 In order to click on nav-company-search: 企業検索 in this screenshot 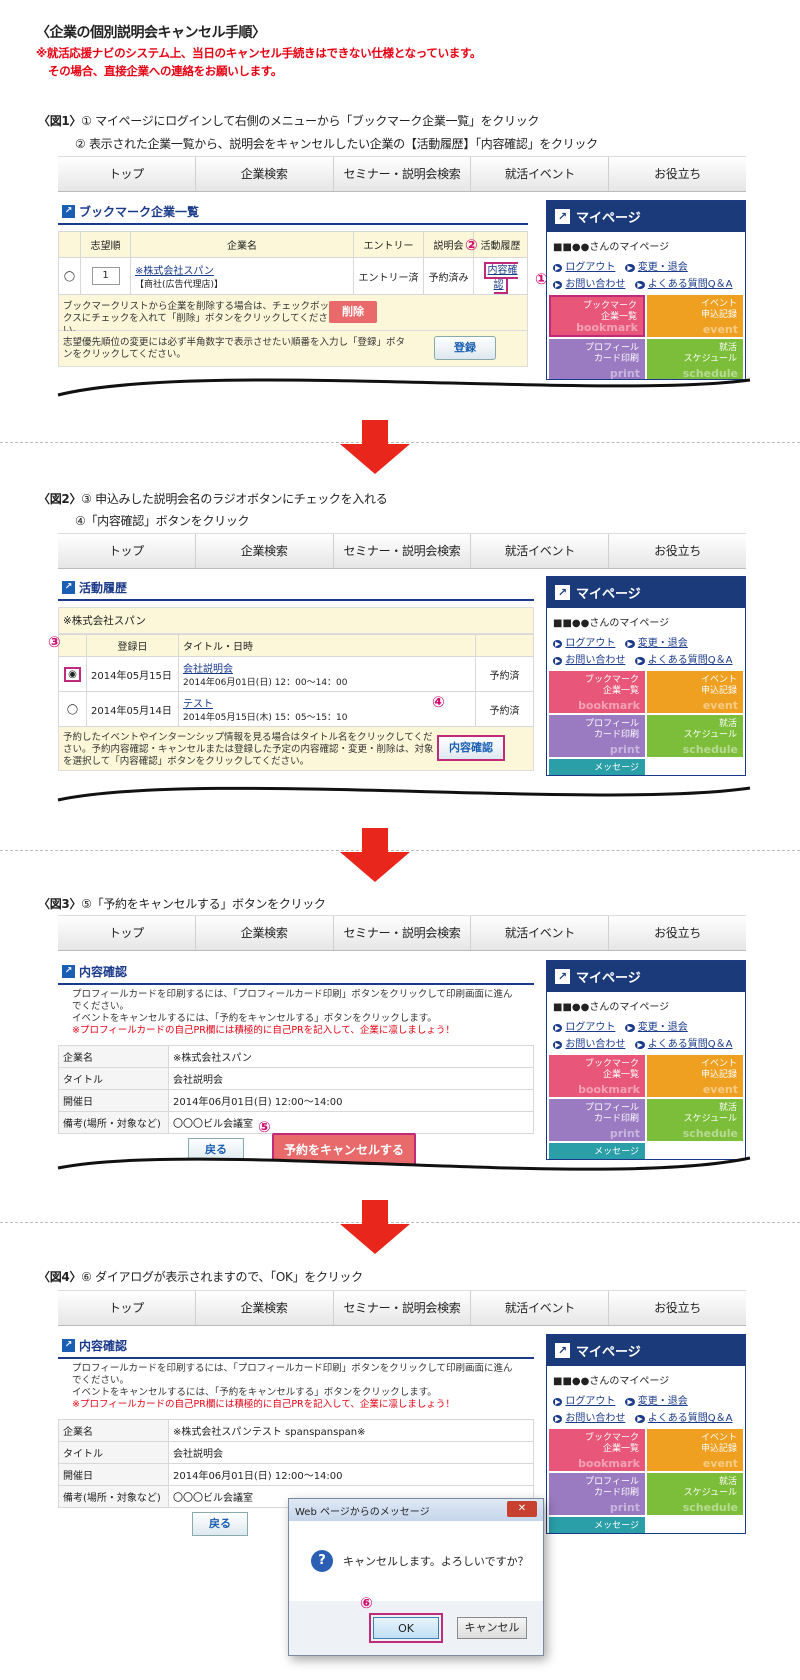, I will do `click(265, 174)`.